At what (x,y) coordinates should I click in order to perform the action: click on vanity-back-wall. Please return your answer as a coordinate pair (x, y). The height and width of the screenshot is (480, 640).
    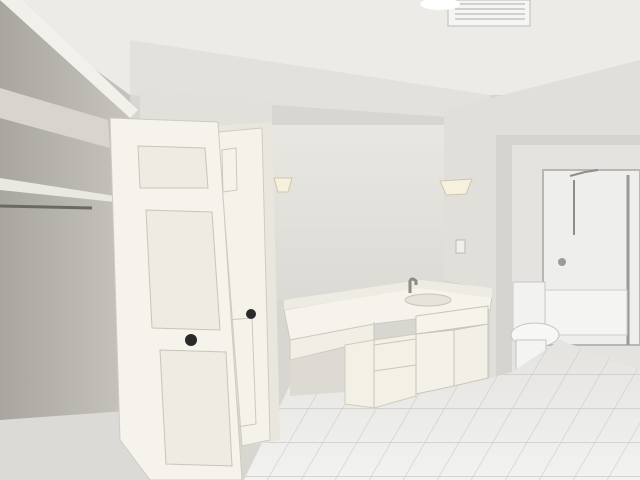
    Looking at the image, I should click on (358, 212).